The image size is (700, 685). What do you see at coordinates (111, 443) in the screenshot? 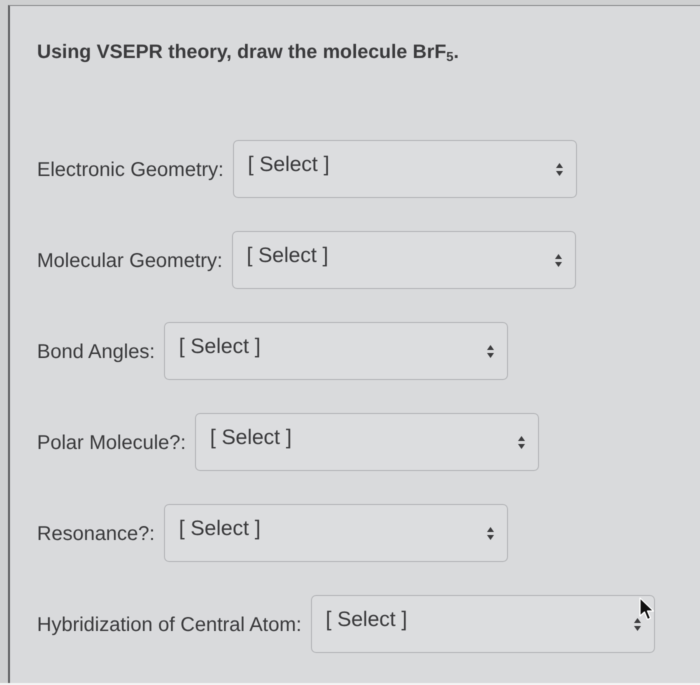
I see `field-label: Polar Molecule?:` at bounding box center [111, 443].